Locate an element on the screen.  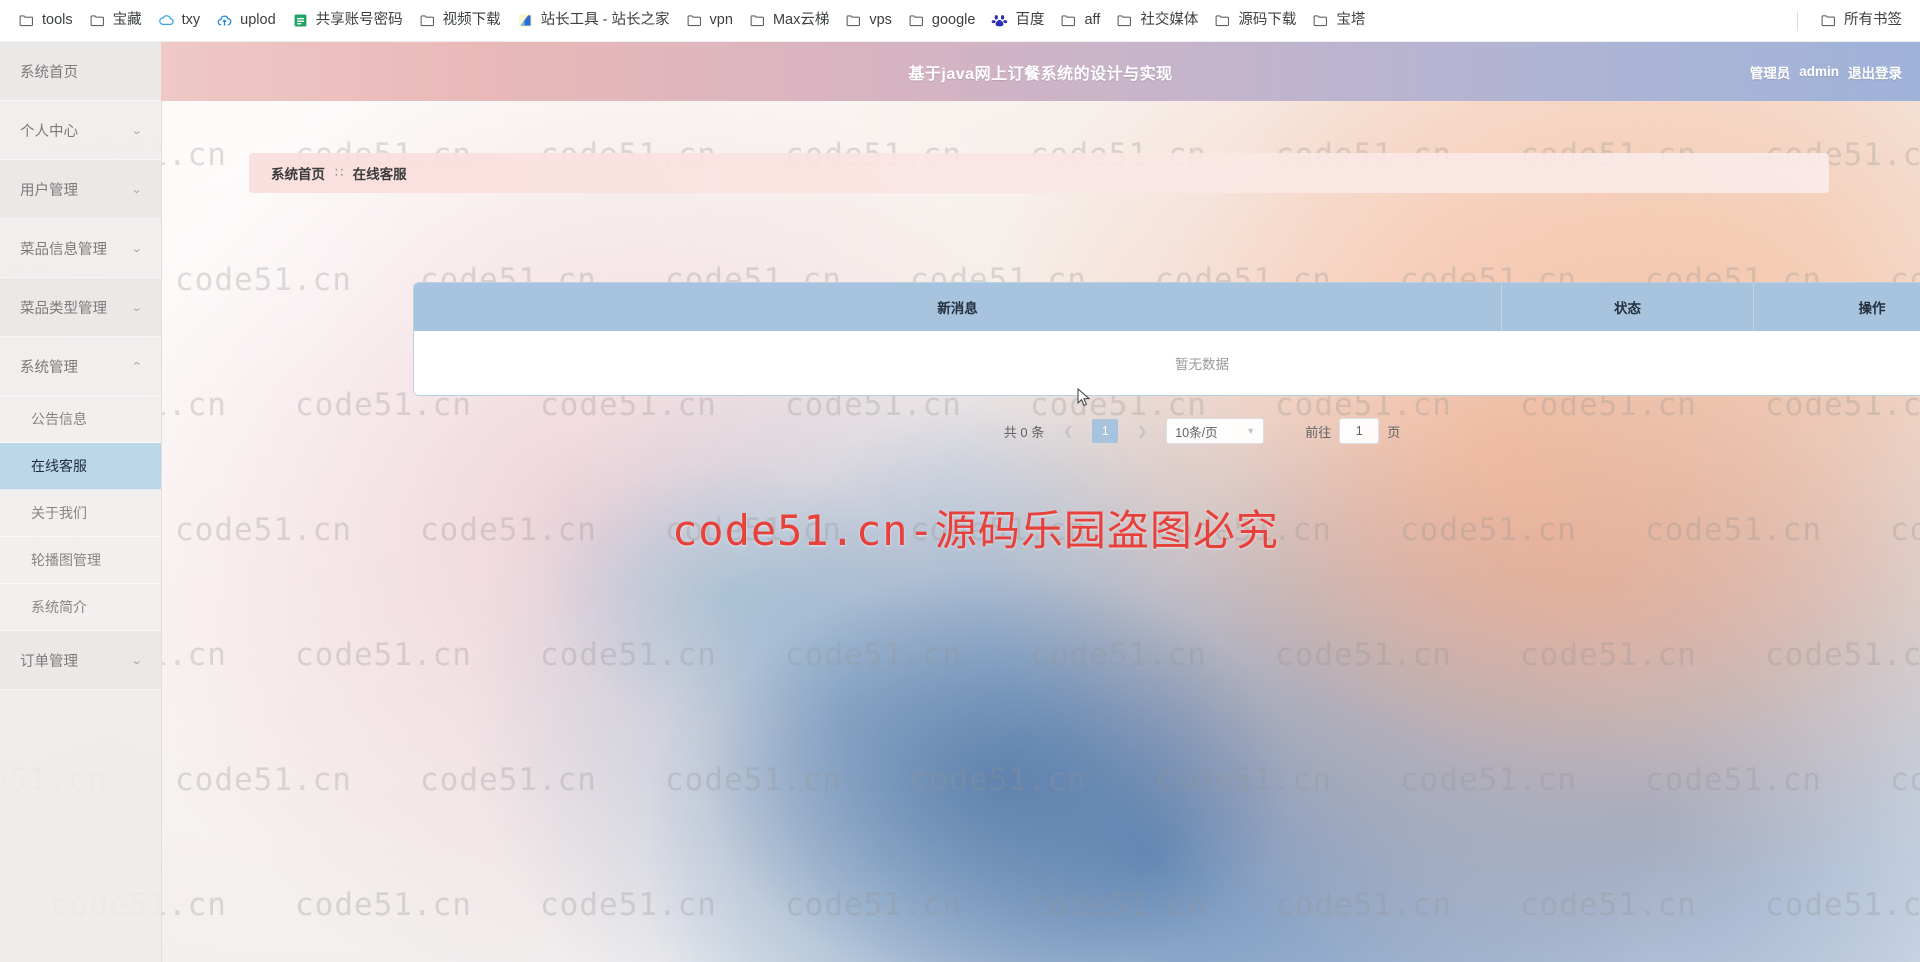
sidebar-group: 用户管理 ⌄ is located at coordinates (80, 189).